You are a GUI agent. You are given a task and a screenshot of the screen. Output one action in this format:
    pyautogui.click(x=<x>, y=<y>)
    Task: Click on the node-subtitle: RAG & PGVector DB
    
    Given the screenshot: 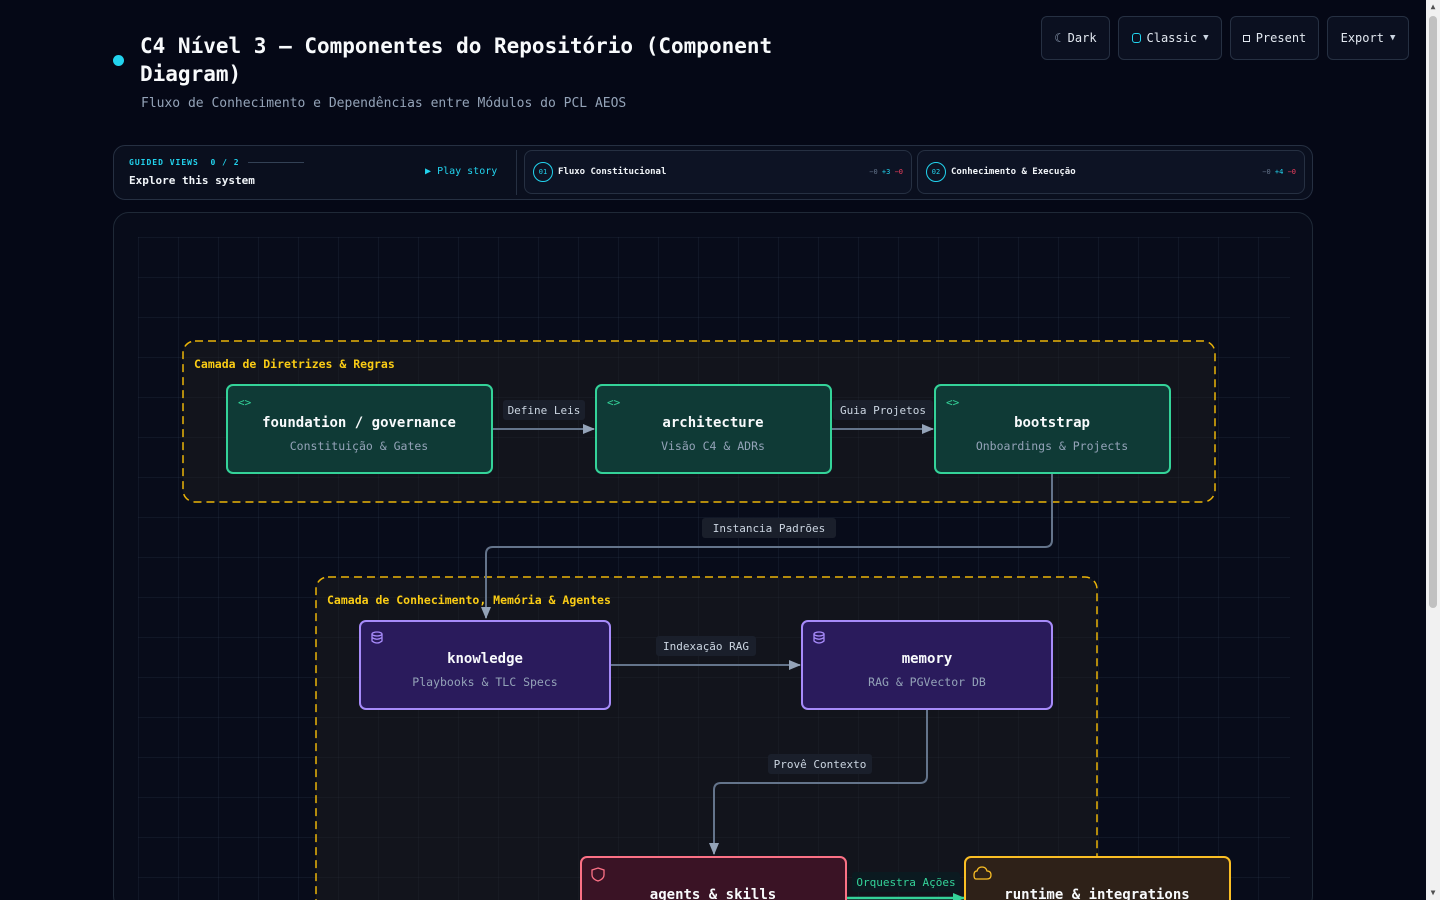 What is the action you would take?
    pyautogui.click(x=927, y=682)
    